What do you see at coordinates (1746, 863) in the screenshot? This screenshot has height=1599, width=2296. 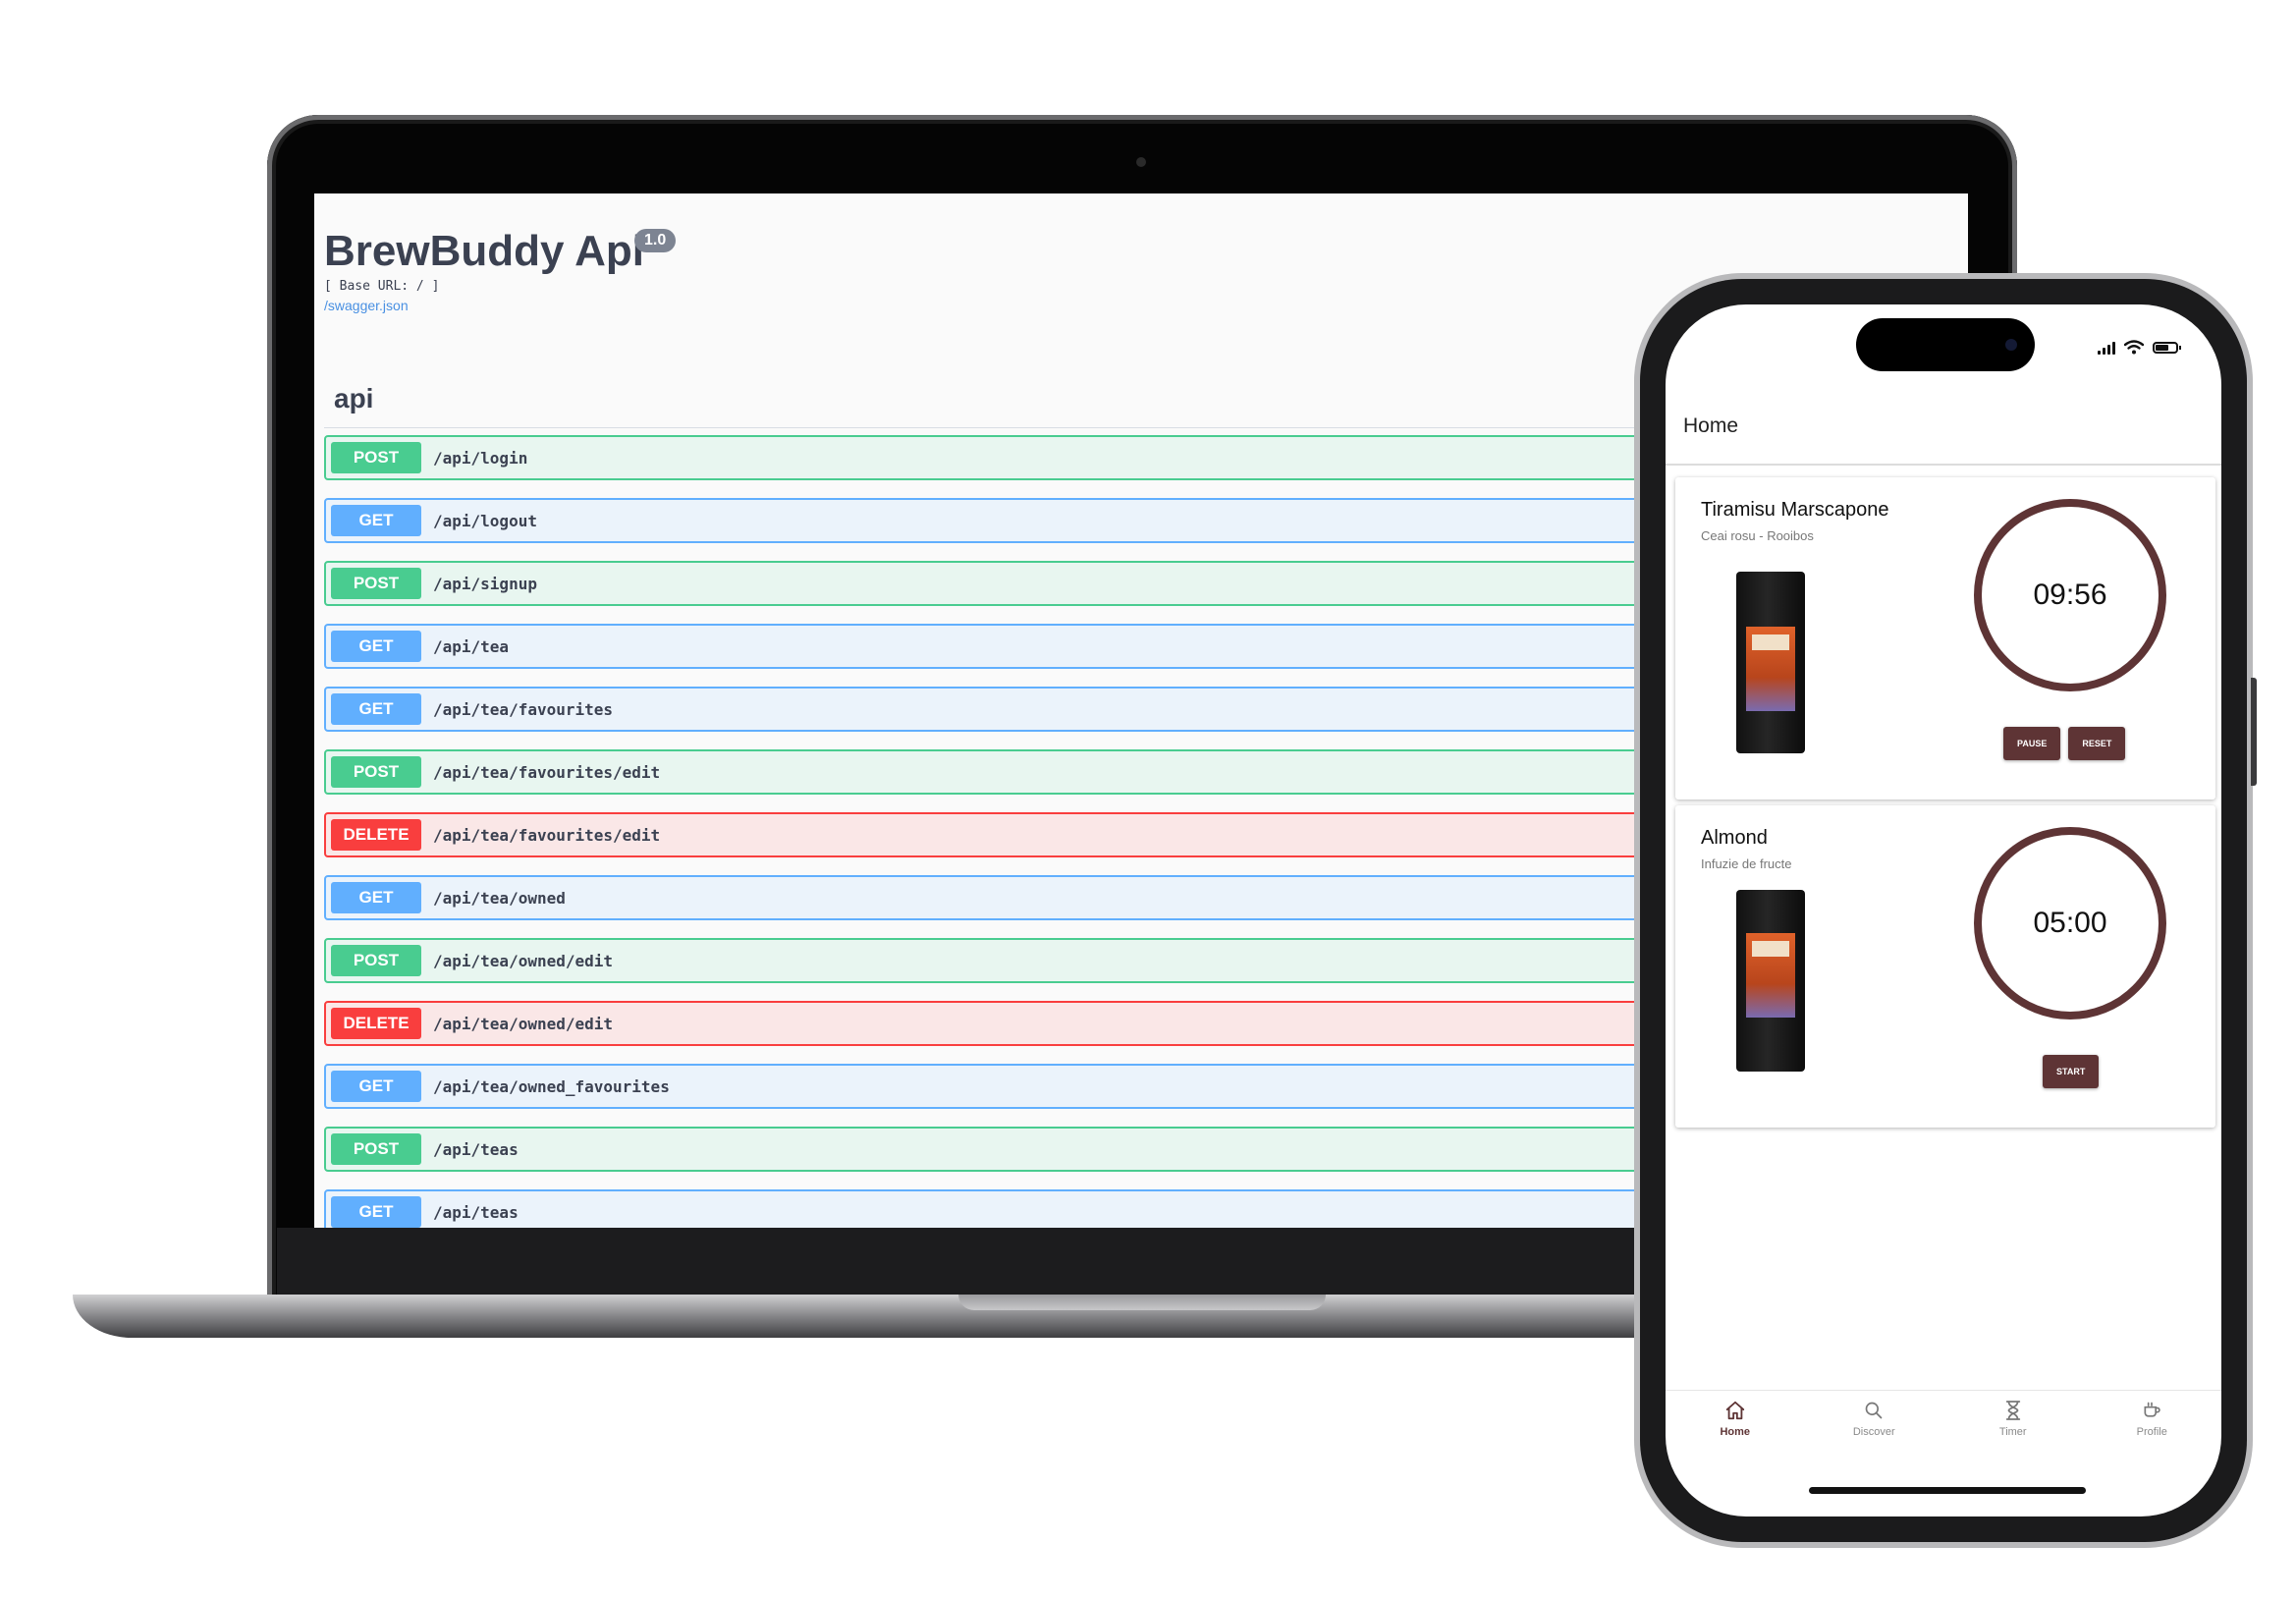 I see `tea-type: Infuzie de fructe` at bounding box center [1746, 863].